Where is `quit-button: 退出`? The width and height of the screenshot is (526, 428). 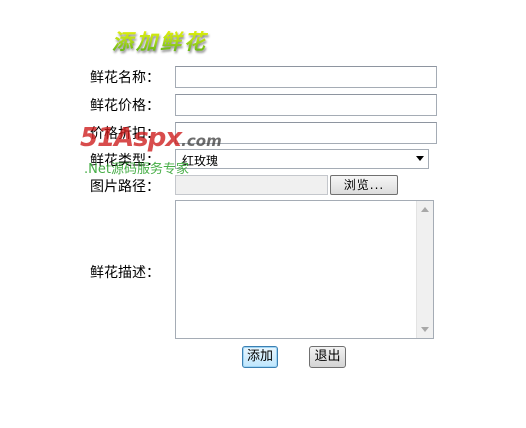
quit-button: 退出 is located at coordinates (327, 357).